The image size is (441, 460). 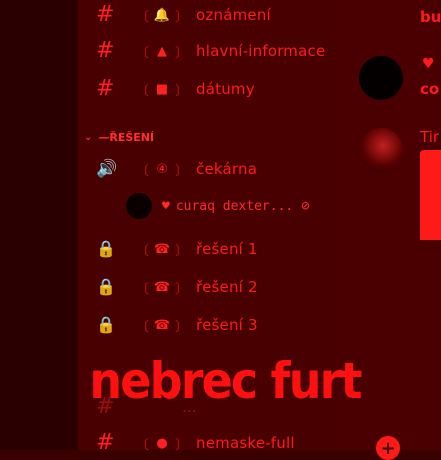 I want to click on channel-hlavni-informace: # 〔 ▲ 〕 hlavní-informace, so click(x=210, y=51).